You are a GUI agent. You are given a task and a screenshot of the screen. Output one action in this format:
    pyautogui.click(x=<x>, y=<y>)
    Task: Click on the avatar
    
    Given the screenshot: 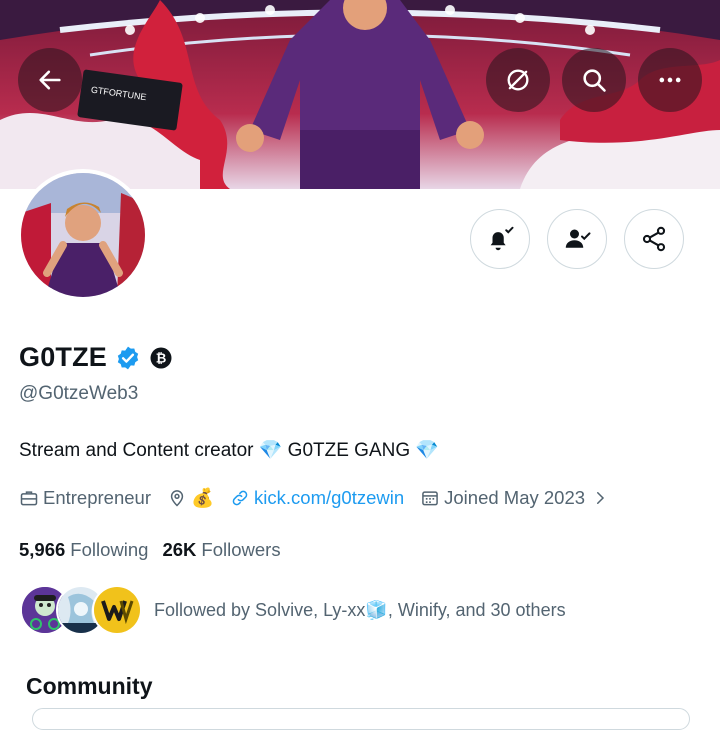 What is the action you would take?
    pyautogui.click(x=83, y=235)
    